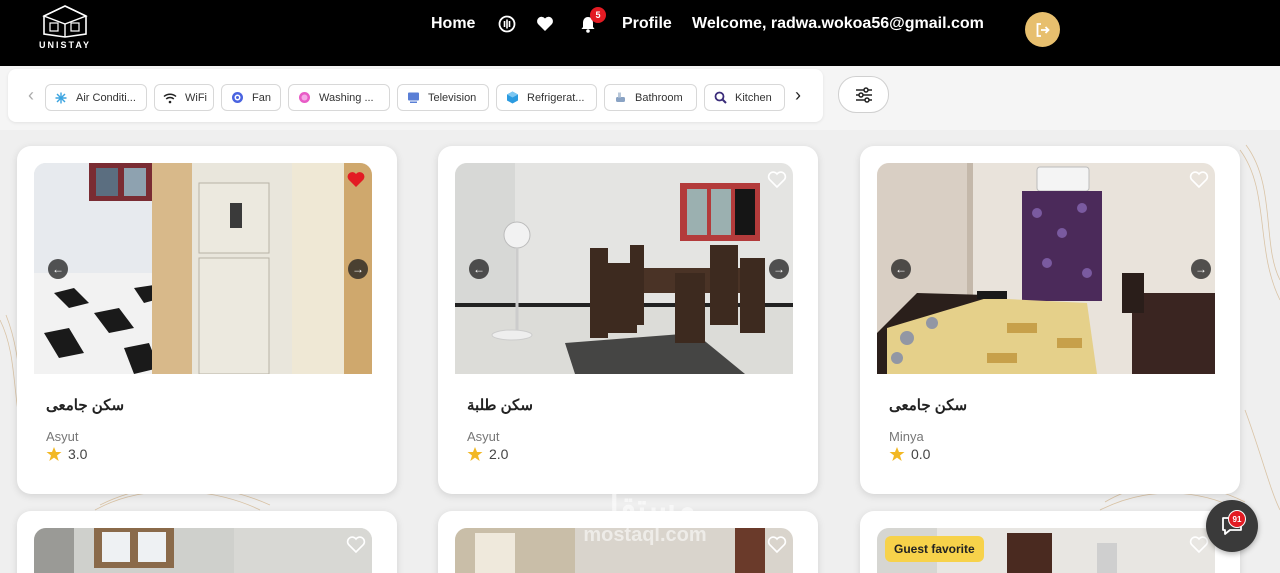 This screenshot has height=573, width=1280. Describe the element at coordinates (645, 535) in the screenshot. I see `watermark-domain: mostaql.com` at that location.